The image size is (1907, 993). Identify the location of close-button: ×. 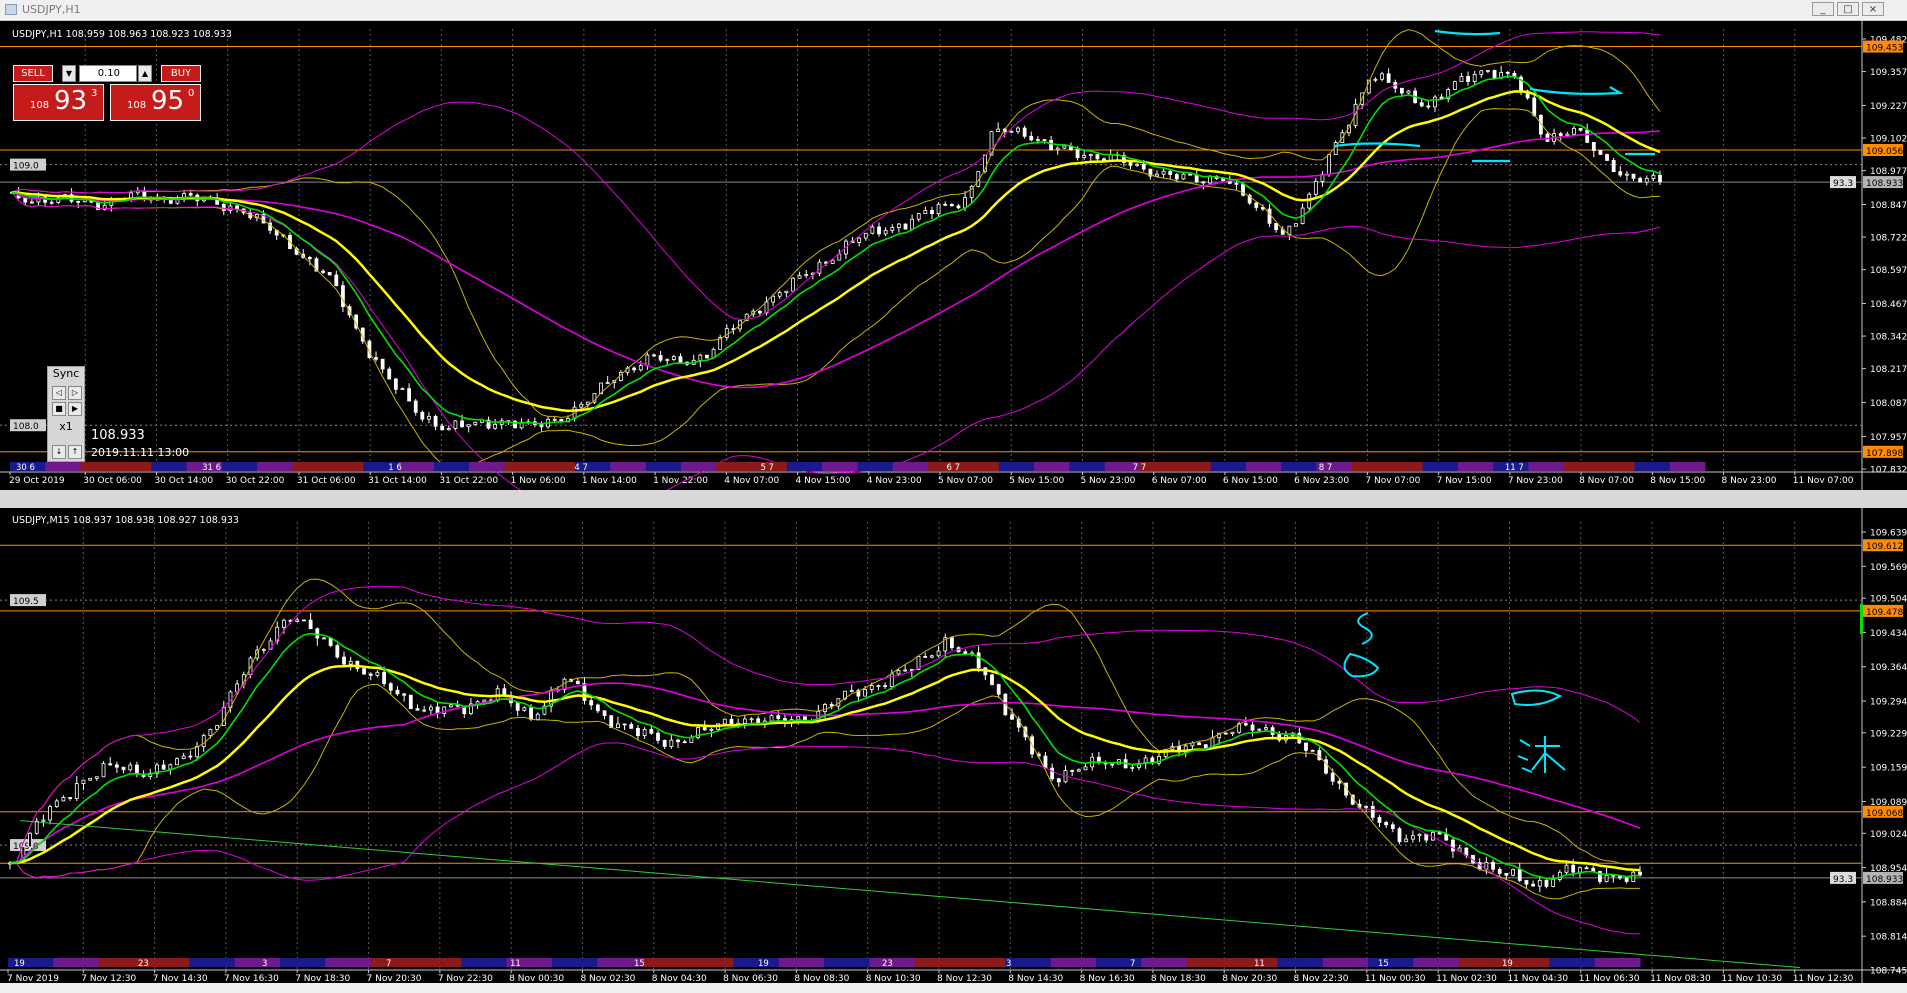
(1873, 9).